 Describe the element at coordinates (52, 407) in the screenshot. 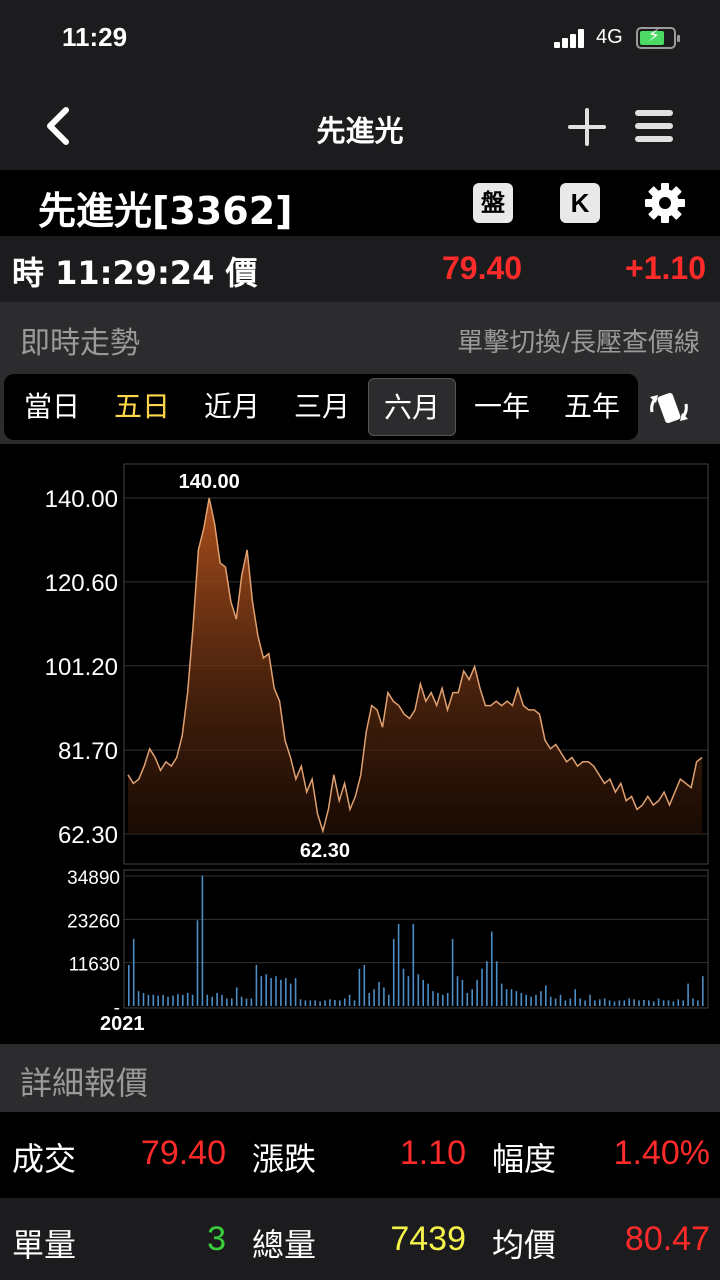

I see `range-tab-0: 當日` at that location.